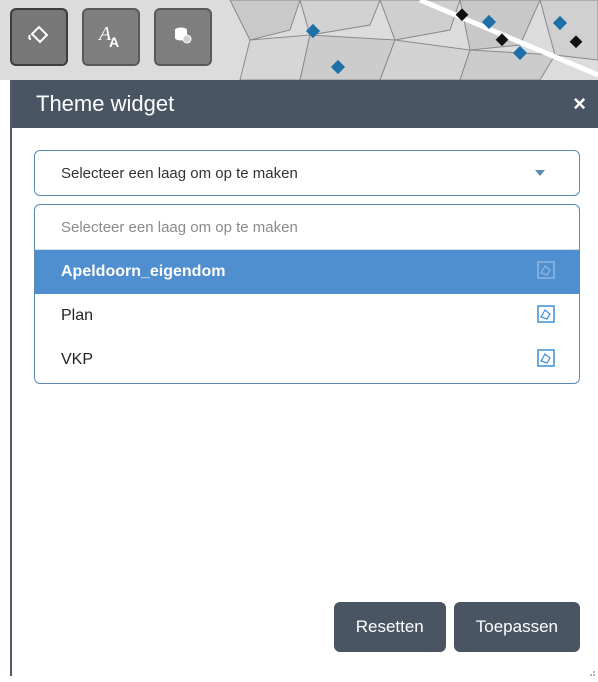 The height and width of the screenshot is (682, 598). I want to click on chevron-down-icon, so click(540, 173).